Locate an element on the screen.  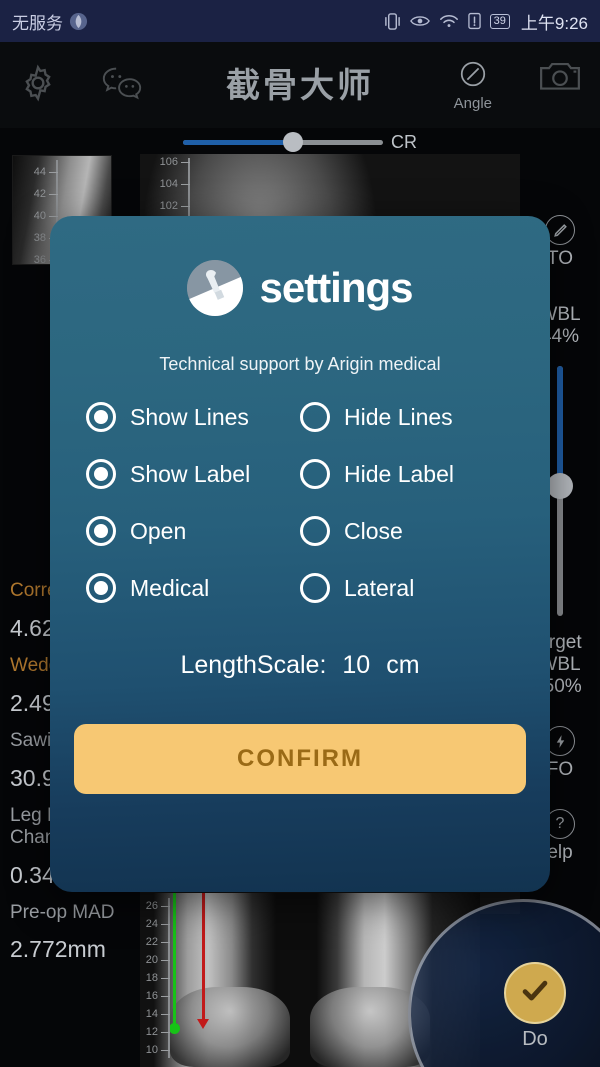
app-header: Angle is located at coordinates (300, 85).